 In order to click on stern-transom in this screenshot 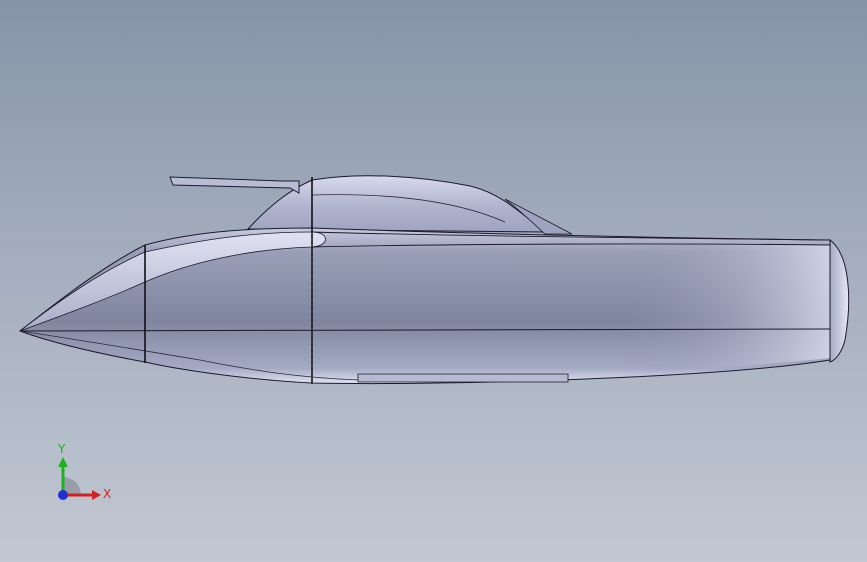, I will do `click(839, 300)`.